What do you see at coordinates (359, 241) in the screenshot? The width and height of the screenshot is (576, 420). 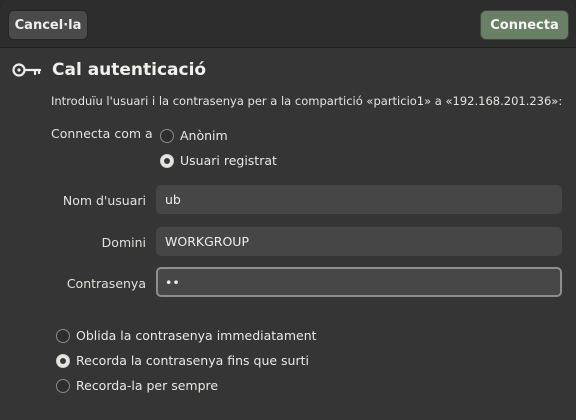 I see `domain-field: WORKGROUP` at bounding box center [359, 241].